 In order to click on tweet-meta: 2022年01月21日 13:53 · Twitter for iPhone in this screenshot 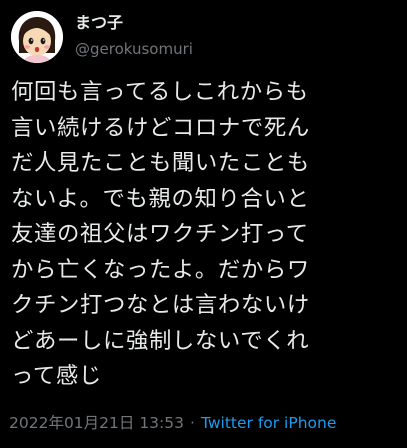, I will do `click(172, 423)`.